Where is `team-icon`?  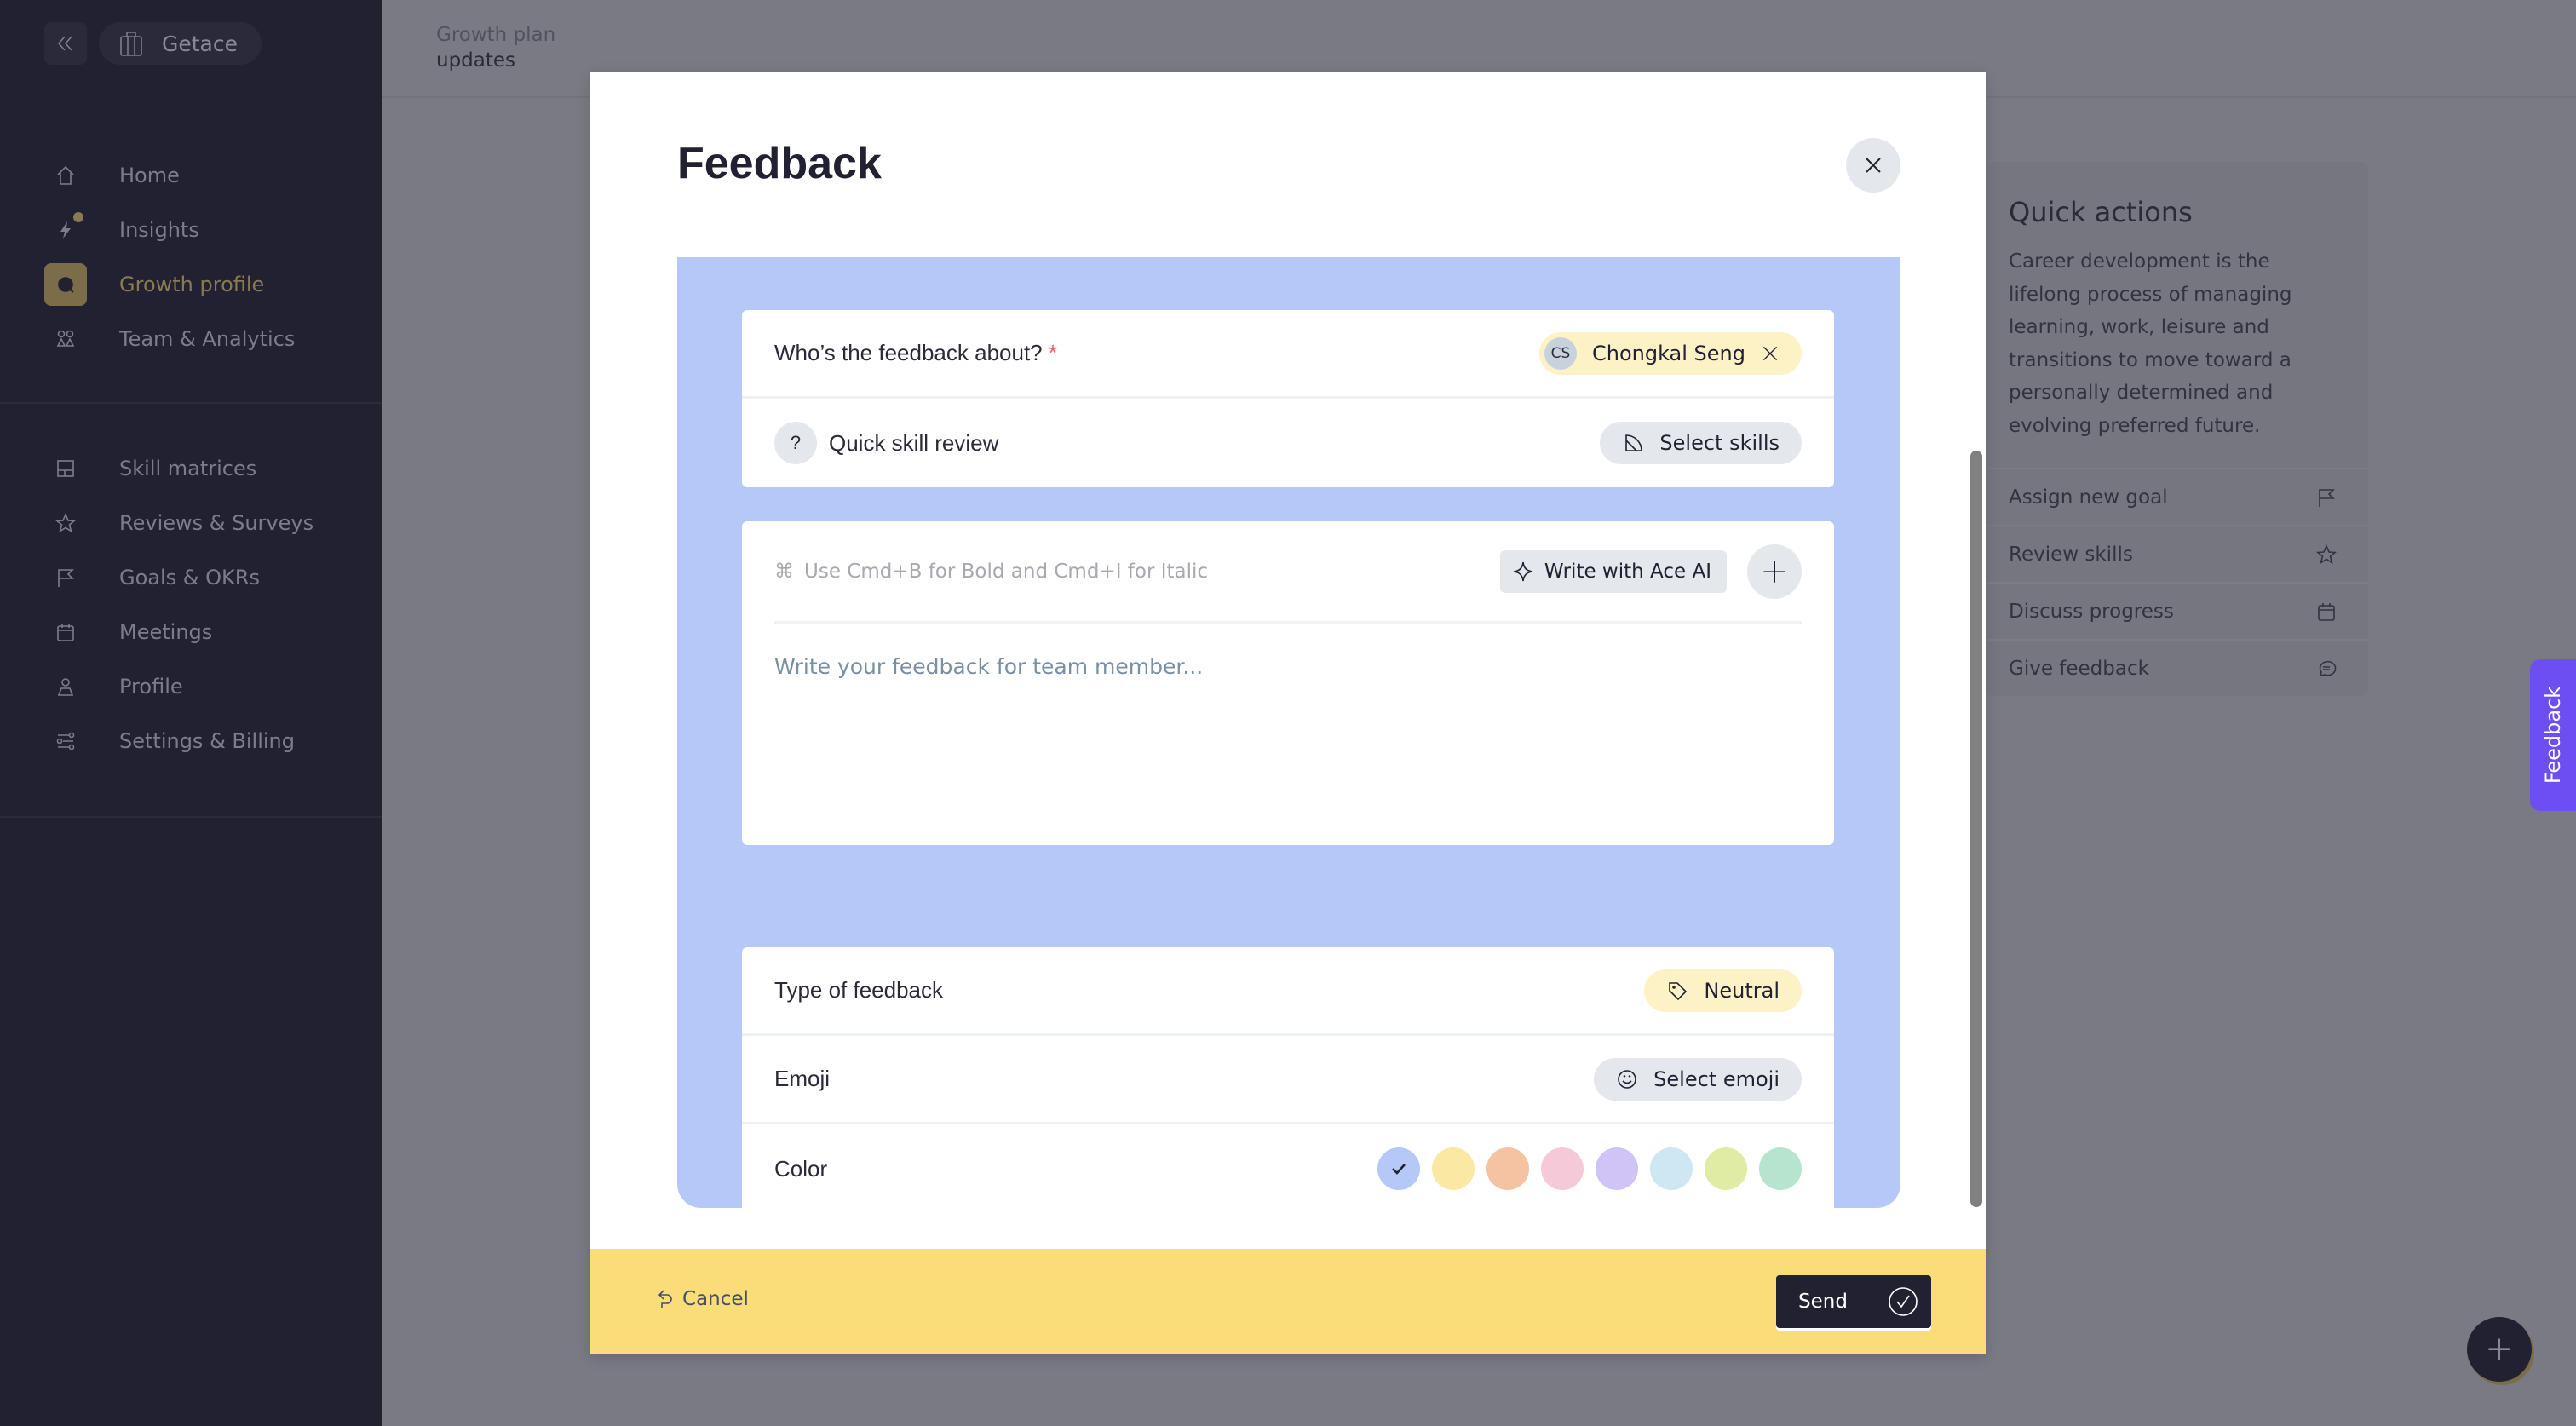 team-icon is located at coordinates (65, 339).